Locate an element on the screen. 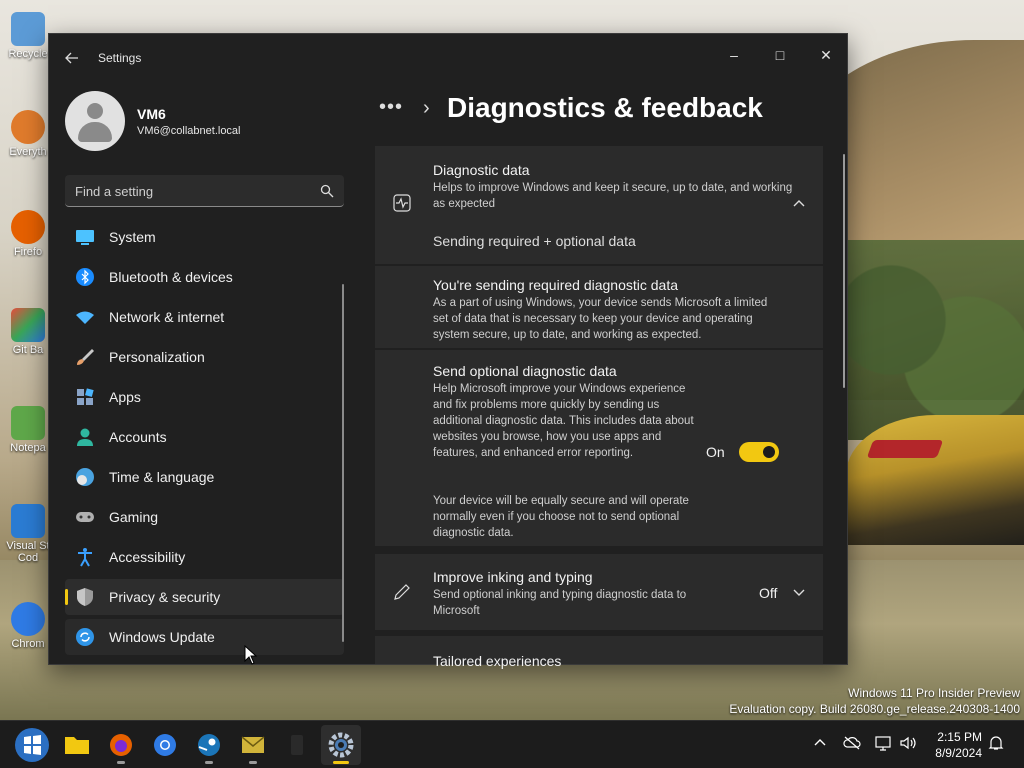 This screenshot has height=768, width=1024. desktop-icon-everything: Everyth is located at coordinates (28, 134).